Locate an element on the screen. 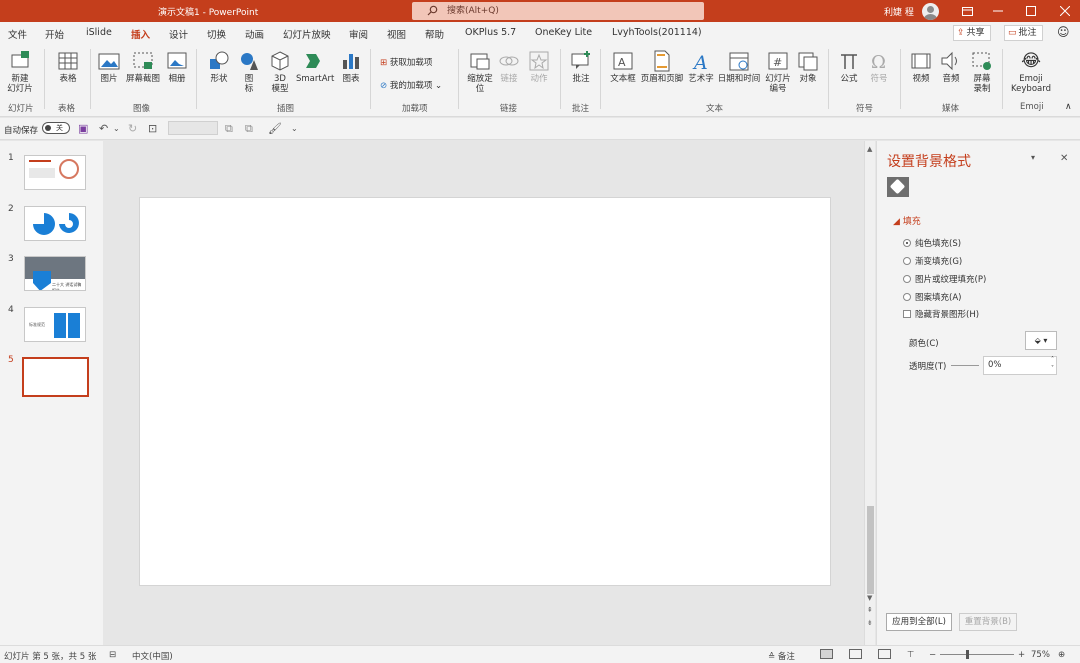 This screenshot has height=663, width=1080. audio-button: 音频 is located at coordinates (951, 67).